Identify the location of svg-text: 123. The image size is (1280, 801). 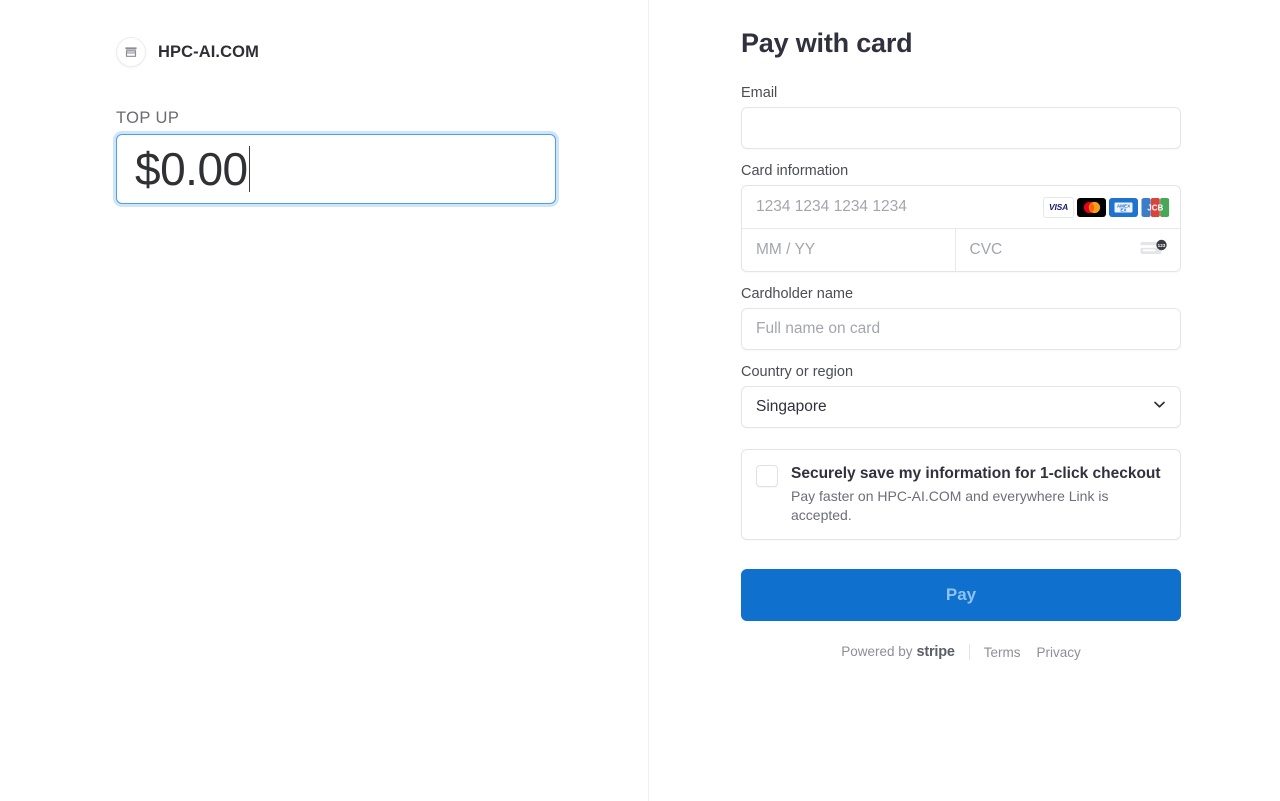
(1162, 244).